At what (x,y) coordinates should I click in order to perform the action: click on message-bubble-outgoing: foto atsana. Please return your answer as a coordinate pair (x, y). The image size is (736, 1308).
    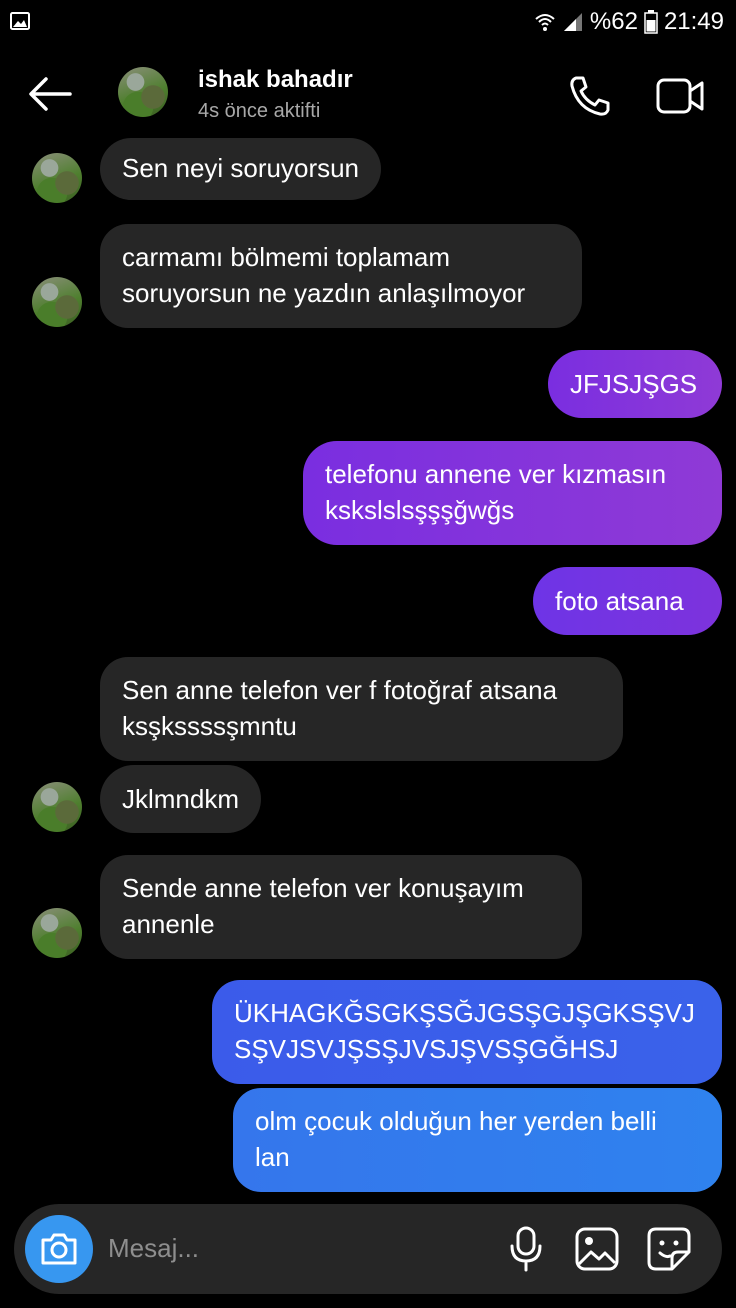
    Looking at the image, I should click on (627, 601).